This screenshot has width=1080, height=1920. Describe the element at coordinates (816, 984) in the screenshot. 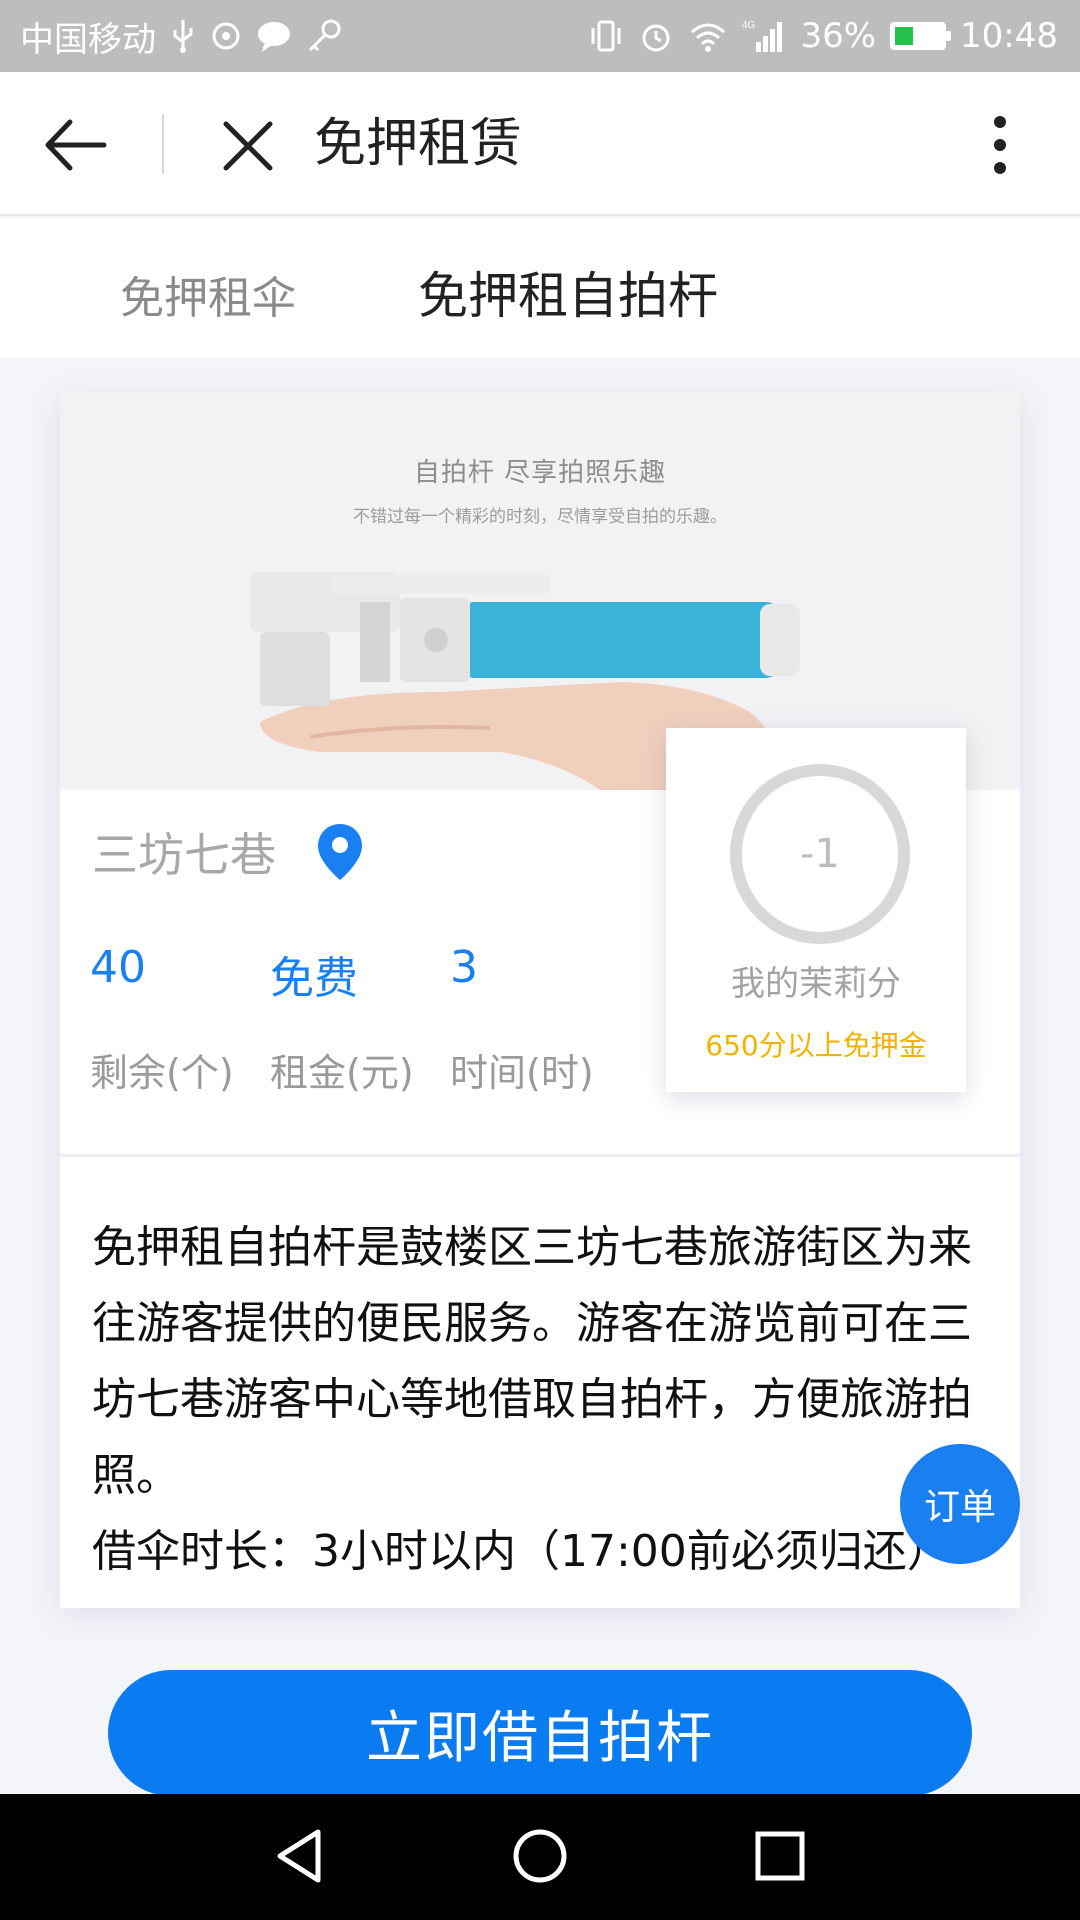

I see `score-label: 我的茉莉分` at that location.